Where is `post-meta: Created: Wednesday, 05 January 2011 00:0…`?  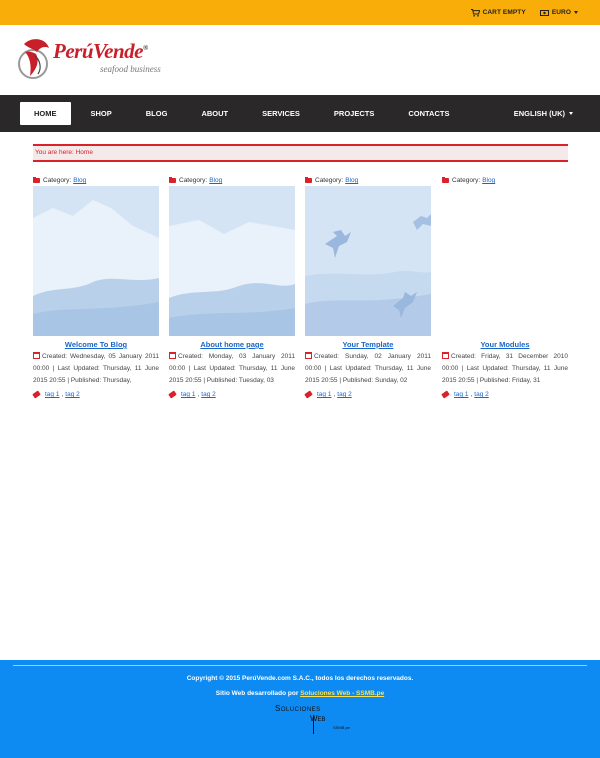 post-meta: Created: Wednesday, 05 January 2011 00:0… is located at coordinates (96, 368).